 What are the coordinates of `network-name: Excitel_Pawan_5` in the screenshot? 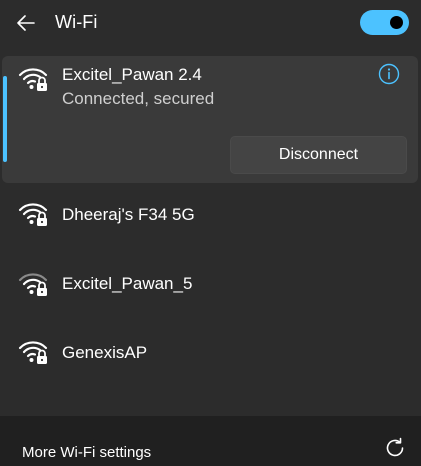 It's located at (127, 283).